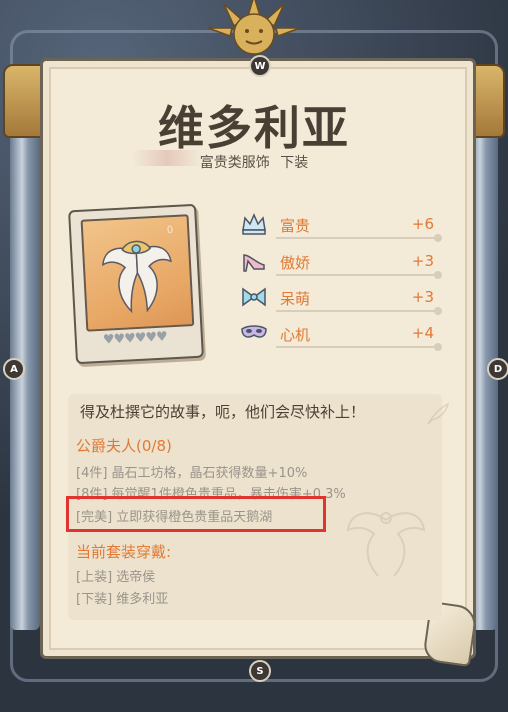  Describe the element at coordinates (386, 544) in the screenshot. I see `watermark-wings-icon` at that location.